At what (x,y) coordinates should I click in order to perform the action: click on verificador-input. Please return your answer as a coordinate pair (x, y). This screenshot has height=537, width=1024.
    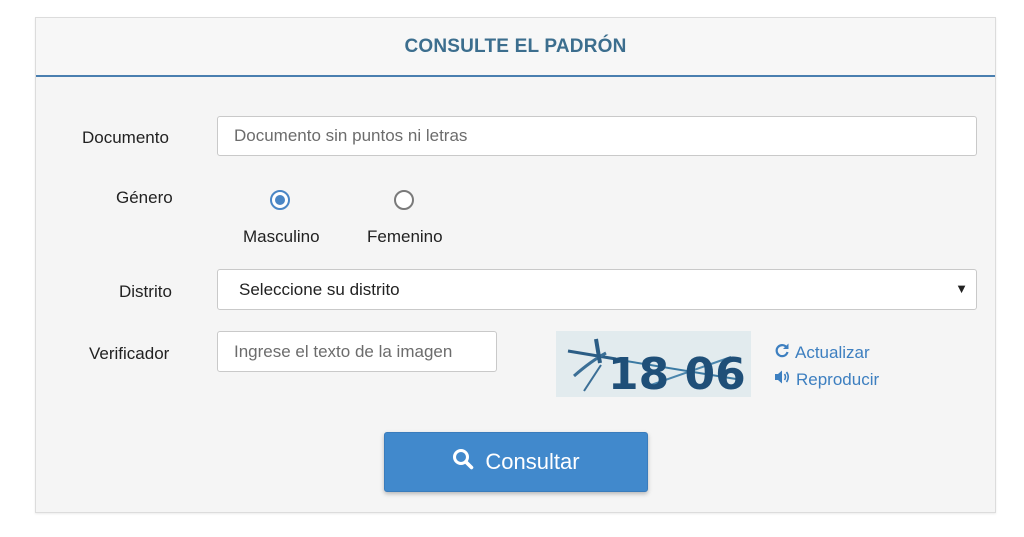
    Looking at the image, I should click on (357, 351).